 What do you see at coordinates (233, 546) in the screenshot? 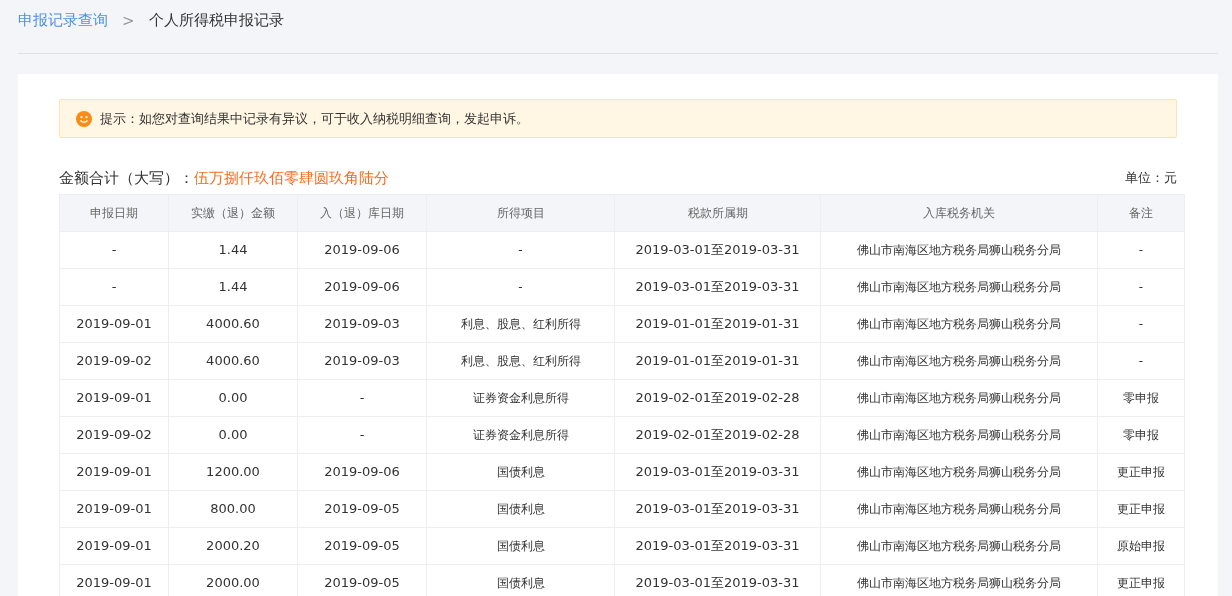
I see `table-cell: 2000.20` at bounding box center [233, 546].